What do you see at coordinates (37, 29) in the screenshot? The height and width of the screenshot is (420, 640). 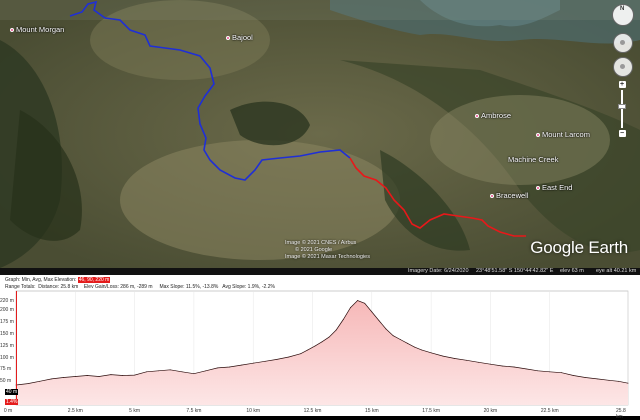 I see `place-mount-morgan: Mount Morgan` at bounding box center [37, 29].